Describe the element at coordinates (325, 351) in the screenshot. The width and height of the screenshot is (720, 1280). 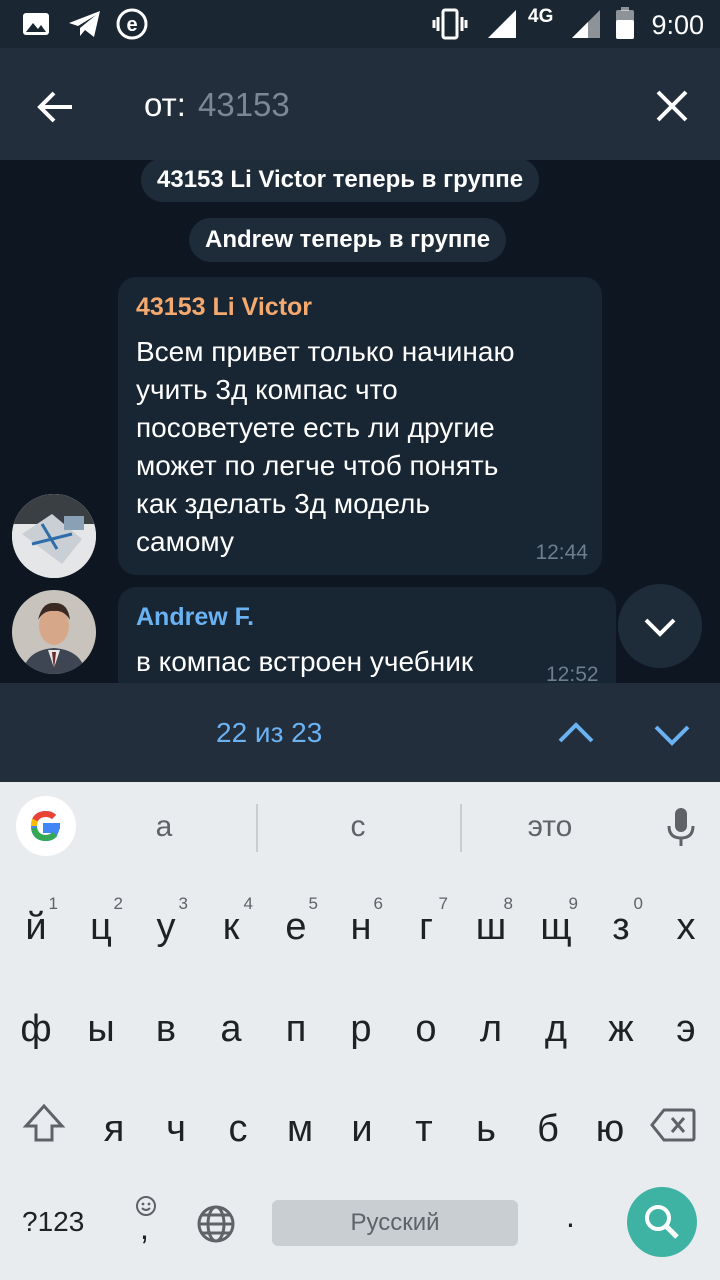
I see `message-line: Всем привет только начинаю` at that location.